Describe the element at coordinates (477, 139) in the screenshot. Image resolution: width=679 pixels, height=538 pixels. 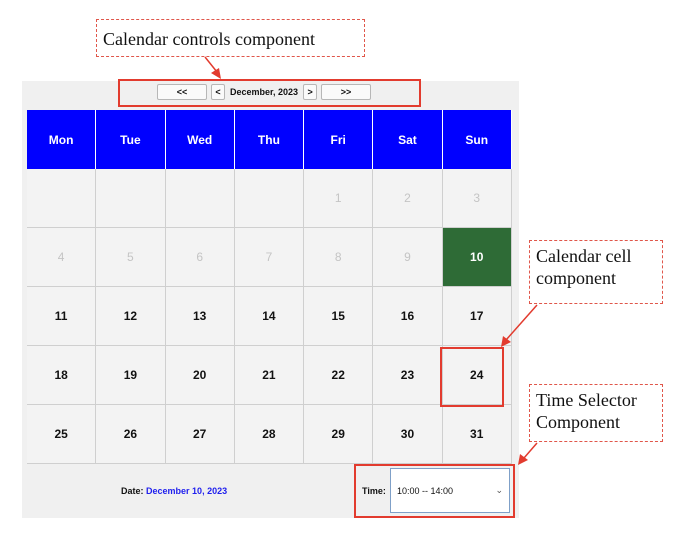
I see `weekday-header: Sun` at that location.